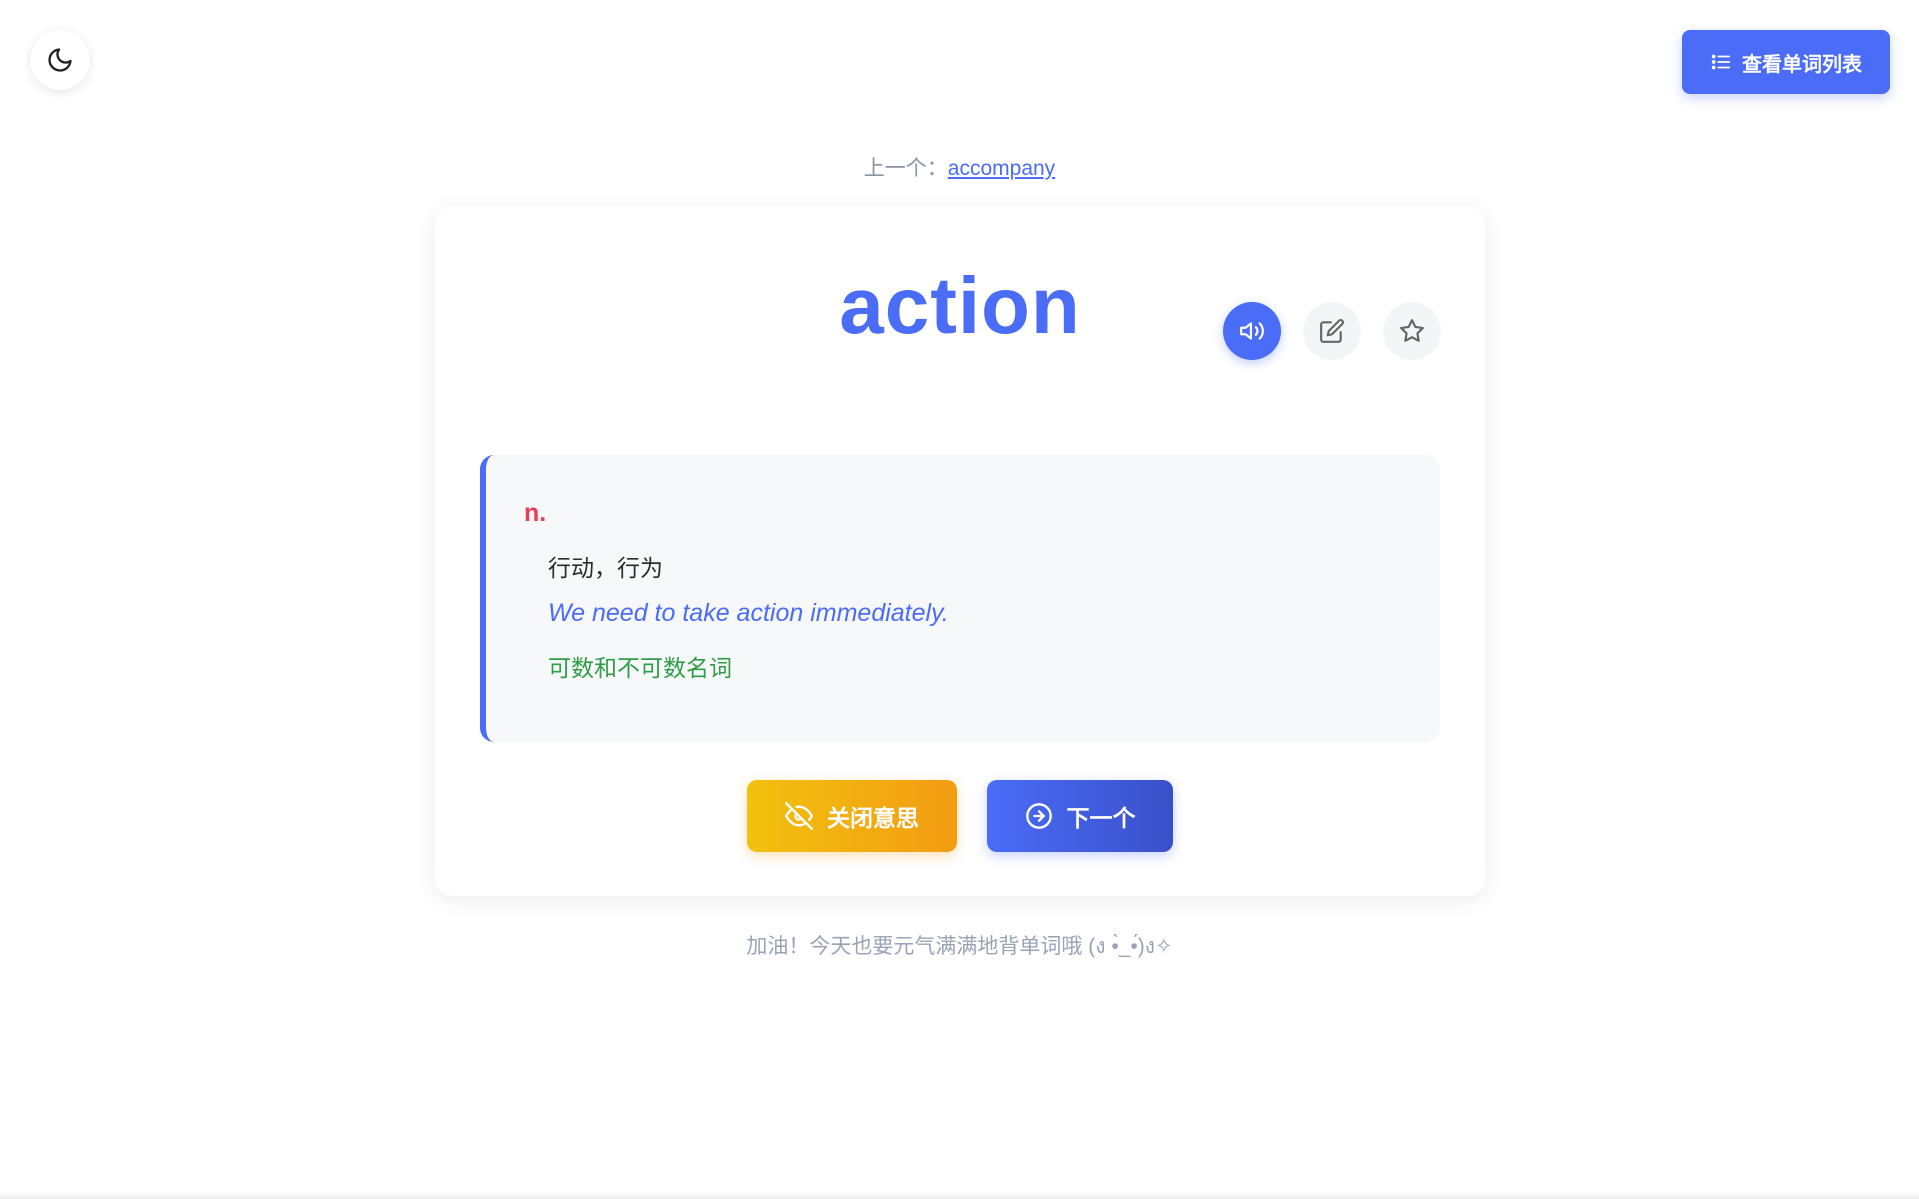 The width and height of the screenshot is (1919, 1199). I want to click on eye-off-icon, so click(799, 816).